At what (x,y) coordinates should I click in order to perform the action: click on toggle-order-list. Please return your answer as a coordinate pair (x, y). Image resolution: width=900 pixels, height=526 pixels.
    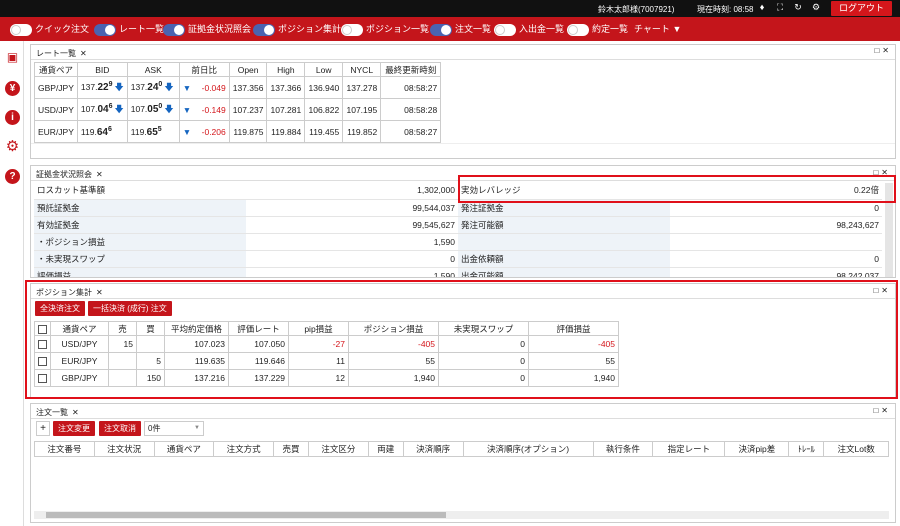
    Looking at the image, I should click on (441, 29).